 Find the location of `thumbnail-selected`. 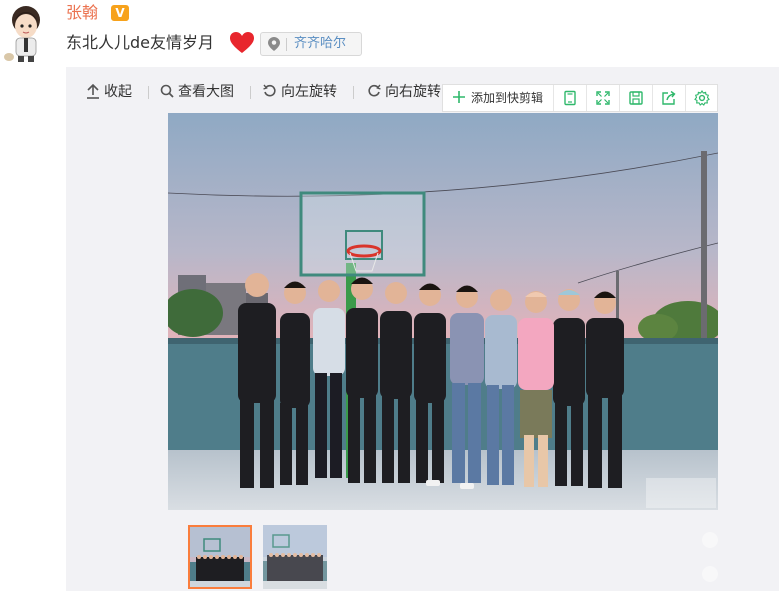

thumbnail-selected is located at coordinates (220, 557).